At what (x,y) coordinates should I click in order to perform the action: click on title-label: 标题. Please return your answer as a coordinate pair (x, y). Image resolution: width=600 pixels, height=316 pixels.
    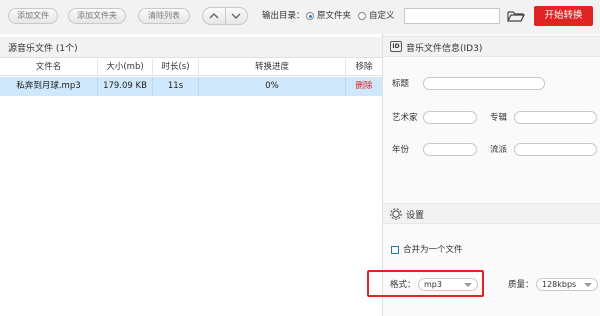
    Looking at the image, I should click on (401, 84).